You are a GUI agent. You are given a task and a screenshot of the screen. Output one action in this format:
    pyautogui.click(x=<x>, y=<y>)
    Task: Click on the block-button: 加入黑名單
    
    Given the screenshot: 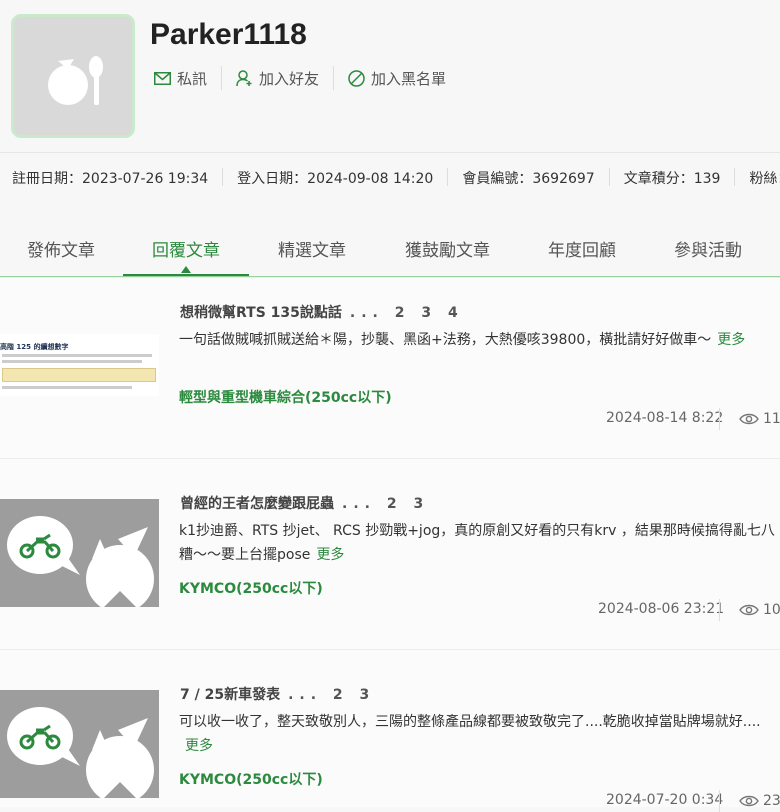 What is the action you would take?
    pyautogui.click(x=404, y=78)
    